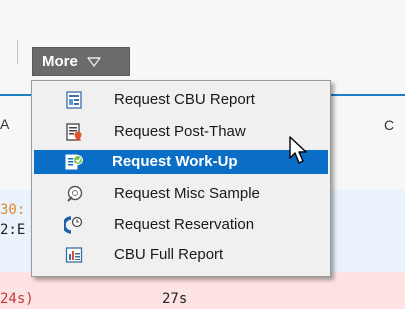 This screenshot has width=405, height=309. I want to click on menu-item-label: Request Post-Thaw, so click(180, 131).